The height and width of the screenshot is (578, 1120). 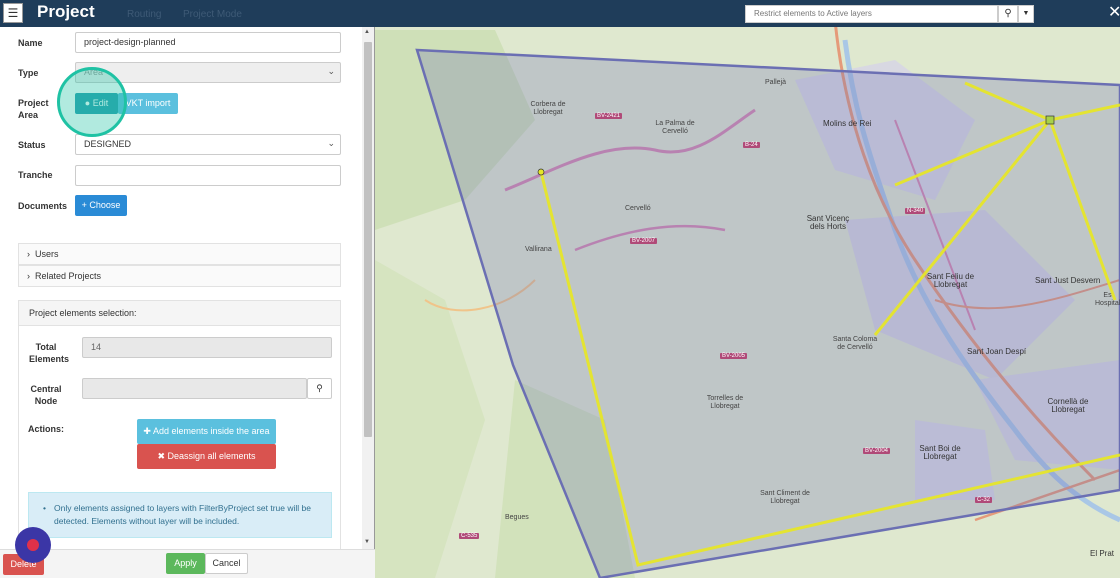 What do you see at coordinates (35, 175) in the screenshot?
I see `tranche-label: Tranche` at bounding box center [35, 175].